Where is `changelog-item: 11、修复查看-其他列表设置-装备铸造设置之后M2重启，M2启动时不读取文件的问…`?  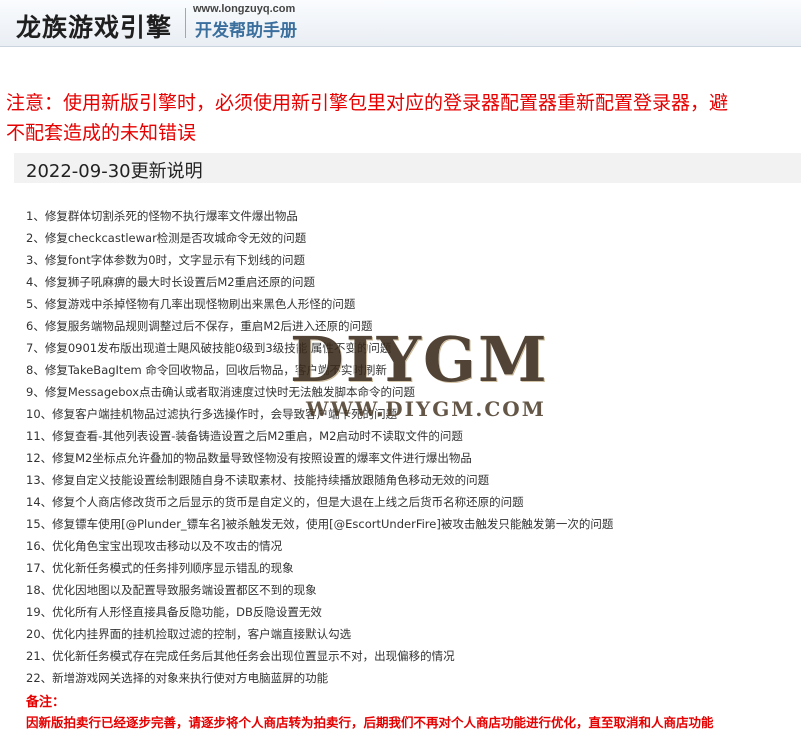 changelog-item: 11、修复查看-其他列表设置-装备铸造设置之后M2重启，M2启动时不读取文件的问… is located at coordinates (244, 436).